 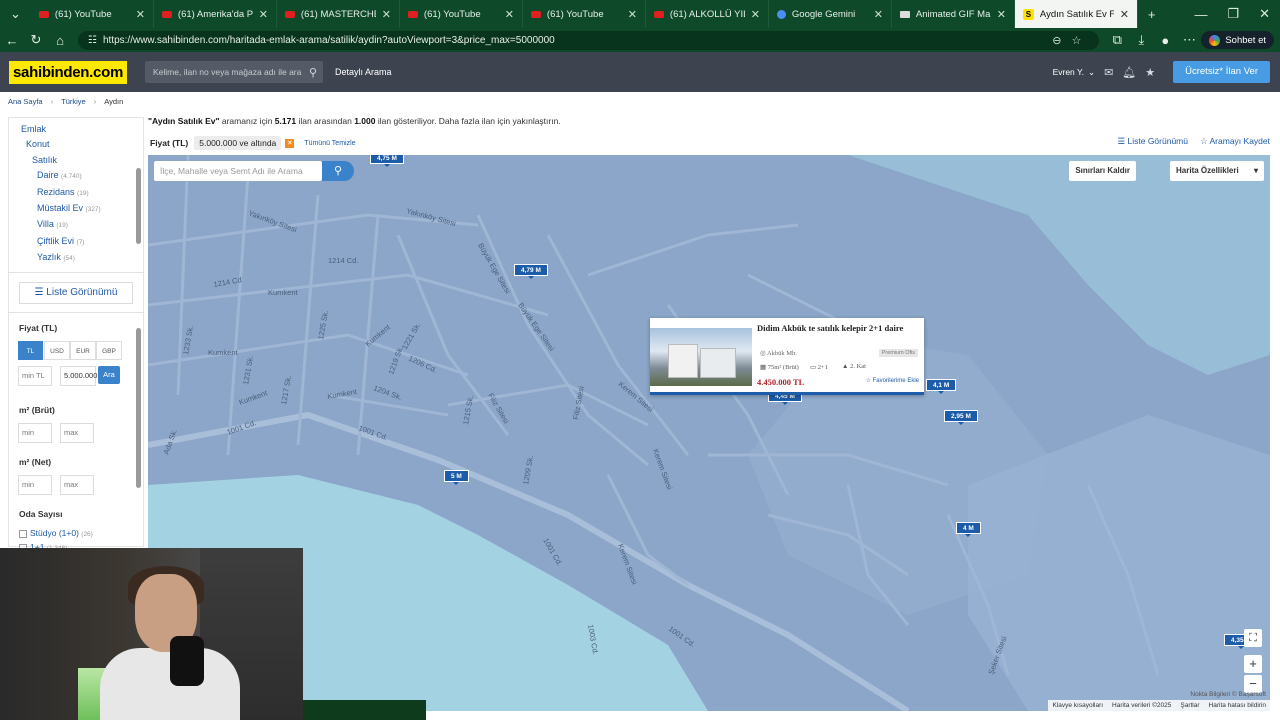 What do you see at coordinates (1129, 72) in the screenshot?
I see `bell-icon: 🔔︎` at bounding box center [1129, 72].